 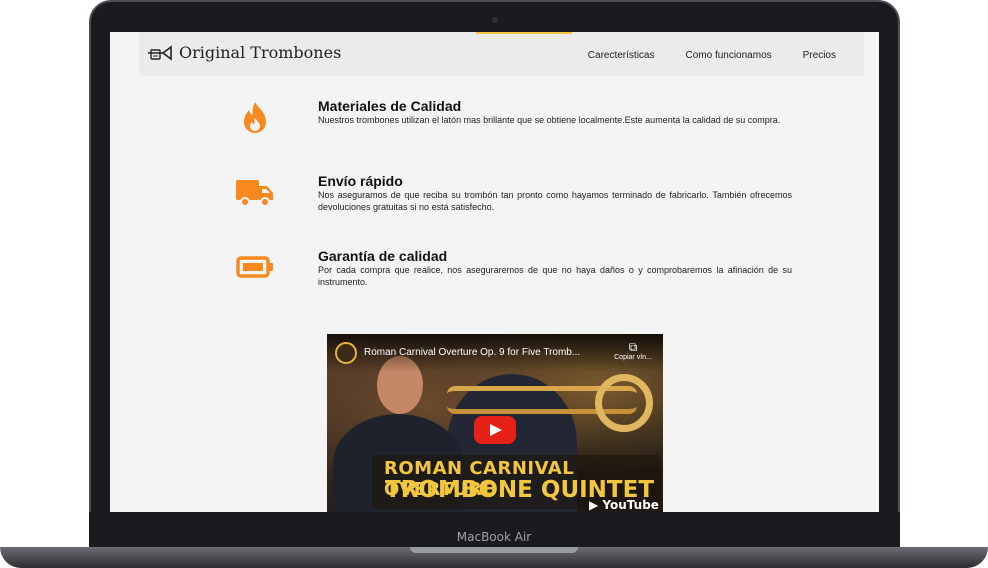 What do you see at coordinates (630, 505) in the screenshot?
I see `youtube-label: YouTube` at bounding box center [630, 505].